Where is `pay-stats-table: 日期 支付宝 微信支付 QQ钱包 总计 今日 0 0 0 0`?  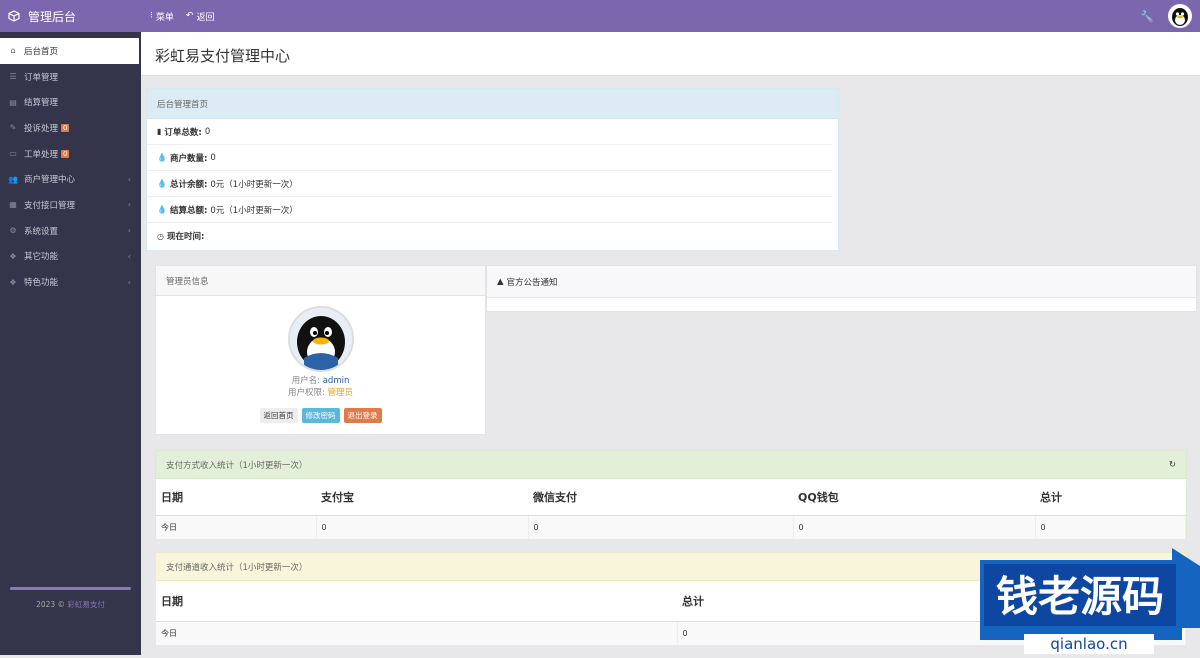
pay-stats-table: 日期 支付宝 微信支付 QQ钱包 总计 今日 0 0 0 0 is located at coordinates (671, 509).